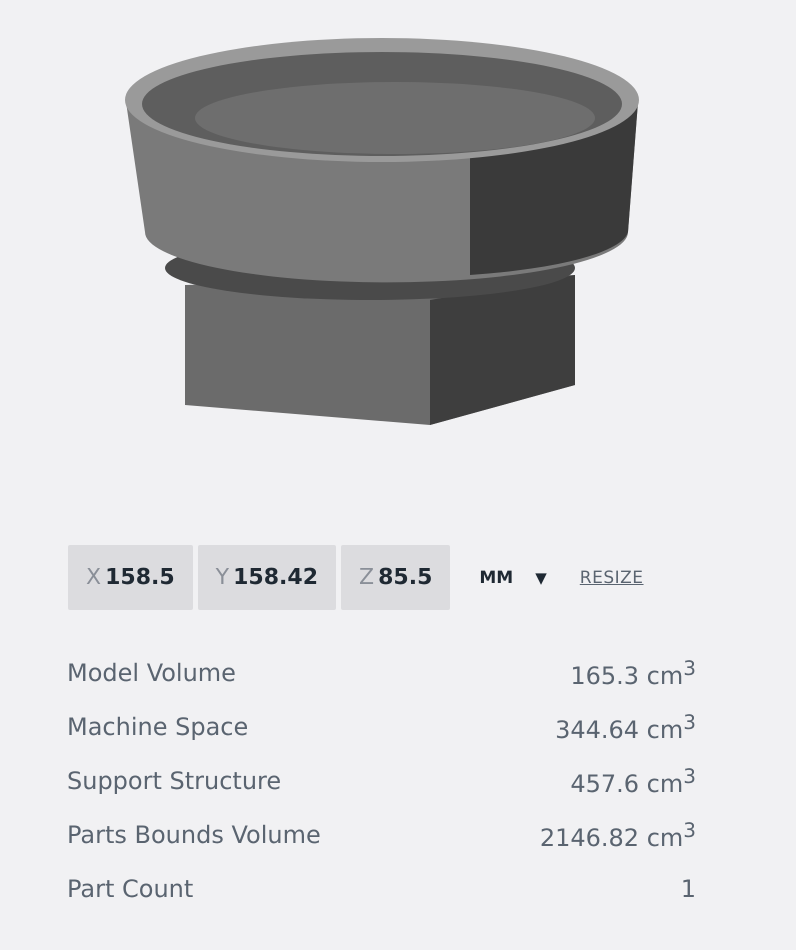 The width and height of the screenshot is (796, 950). What do you see at coordinates (633, 781) in the screenshot?
I see `stat-value: 457.6 cm$^{3}$` at bounding box center [633, 781].